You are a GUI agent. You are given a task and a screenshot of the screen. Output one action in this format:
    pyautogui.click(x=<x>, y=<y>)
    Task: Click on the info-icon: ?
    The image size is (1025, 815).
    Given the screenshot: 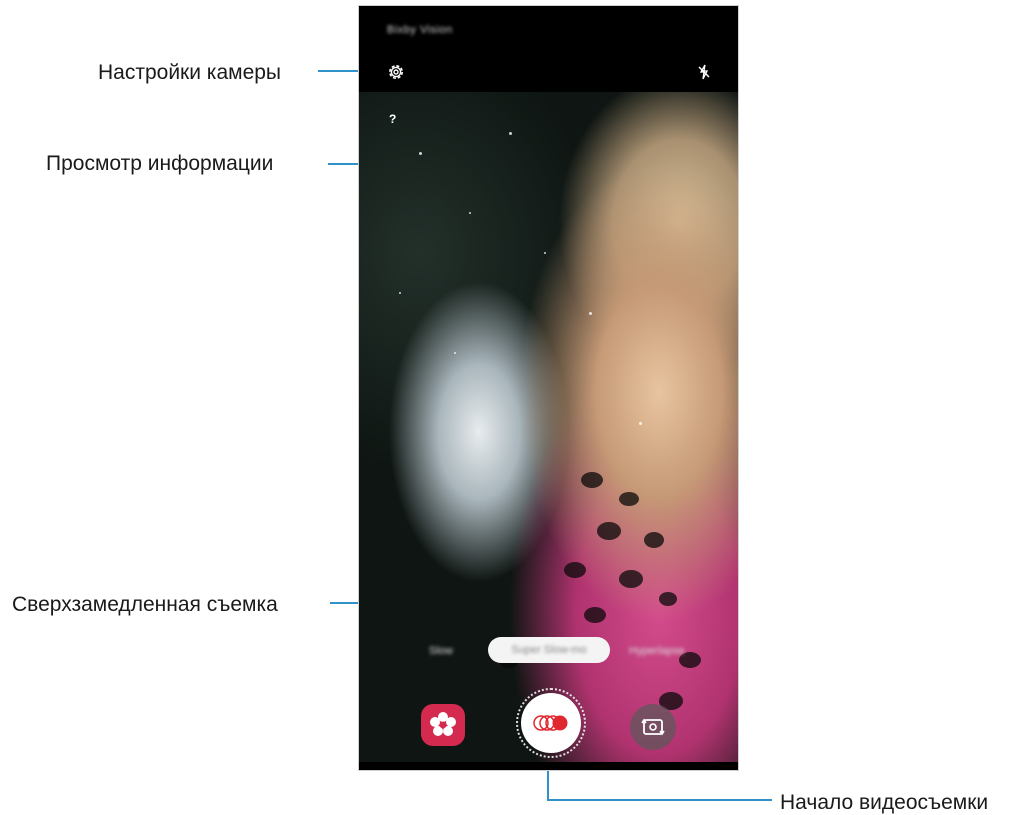 What is the action you would take?
    pyautogui.click(x=392, y=119)
    